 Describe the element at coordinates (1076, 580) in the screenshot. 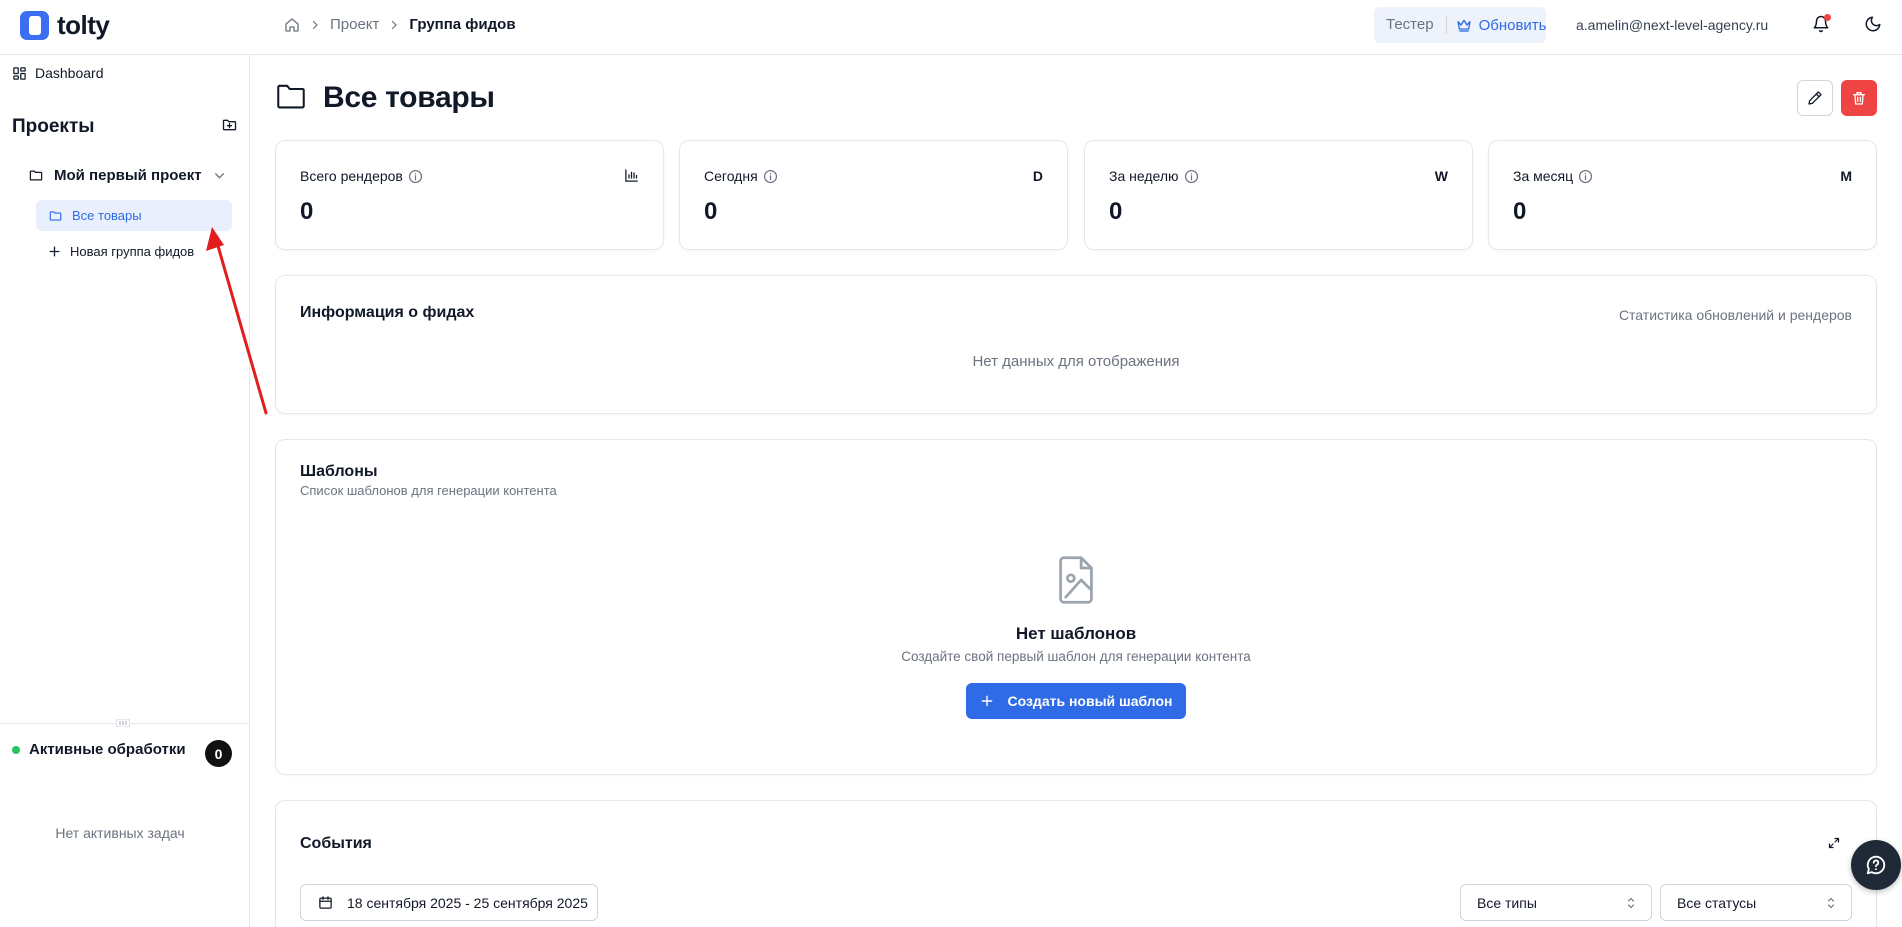

I see `file-image-icon` at that location.